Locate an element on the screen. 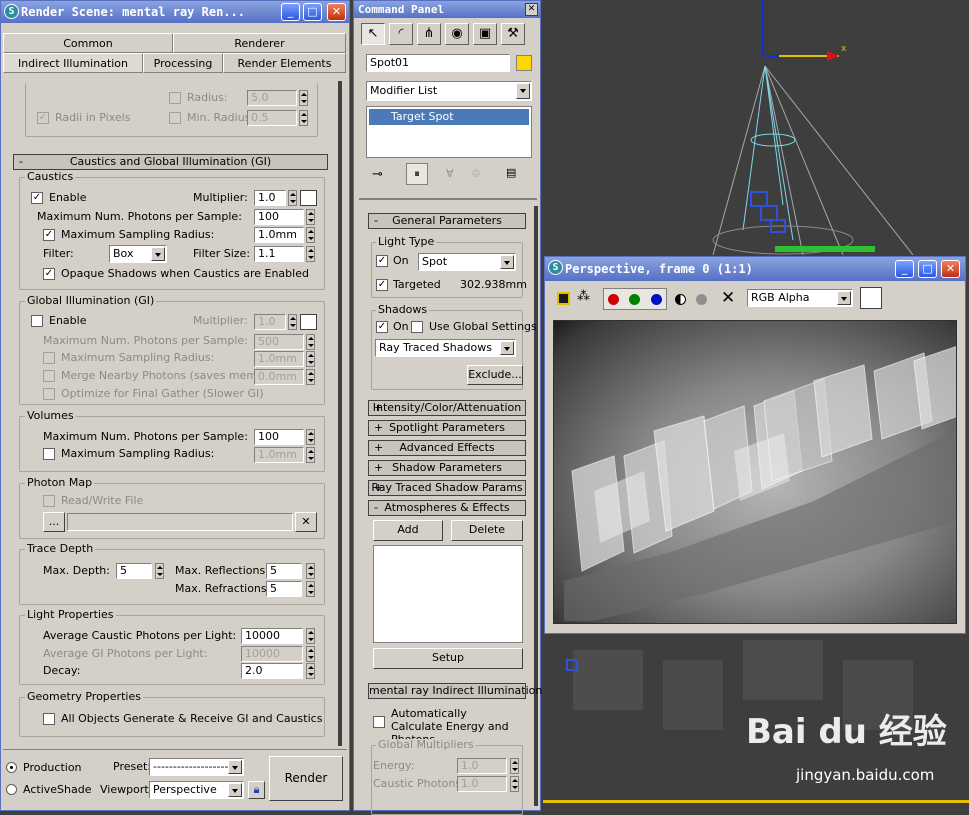  save-image-button is located at coordinates (563, 298).